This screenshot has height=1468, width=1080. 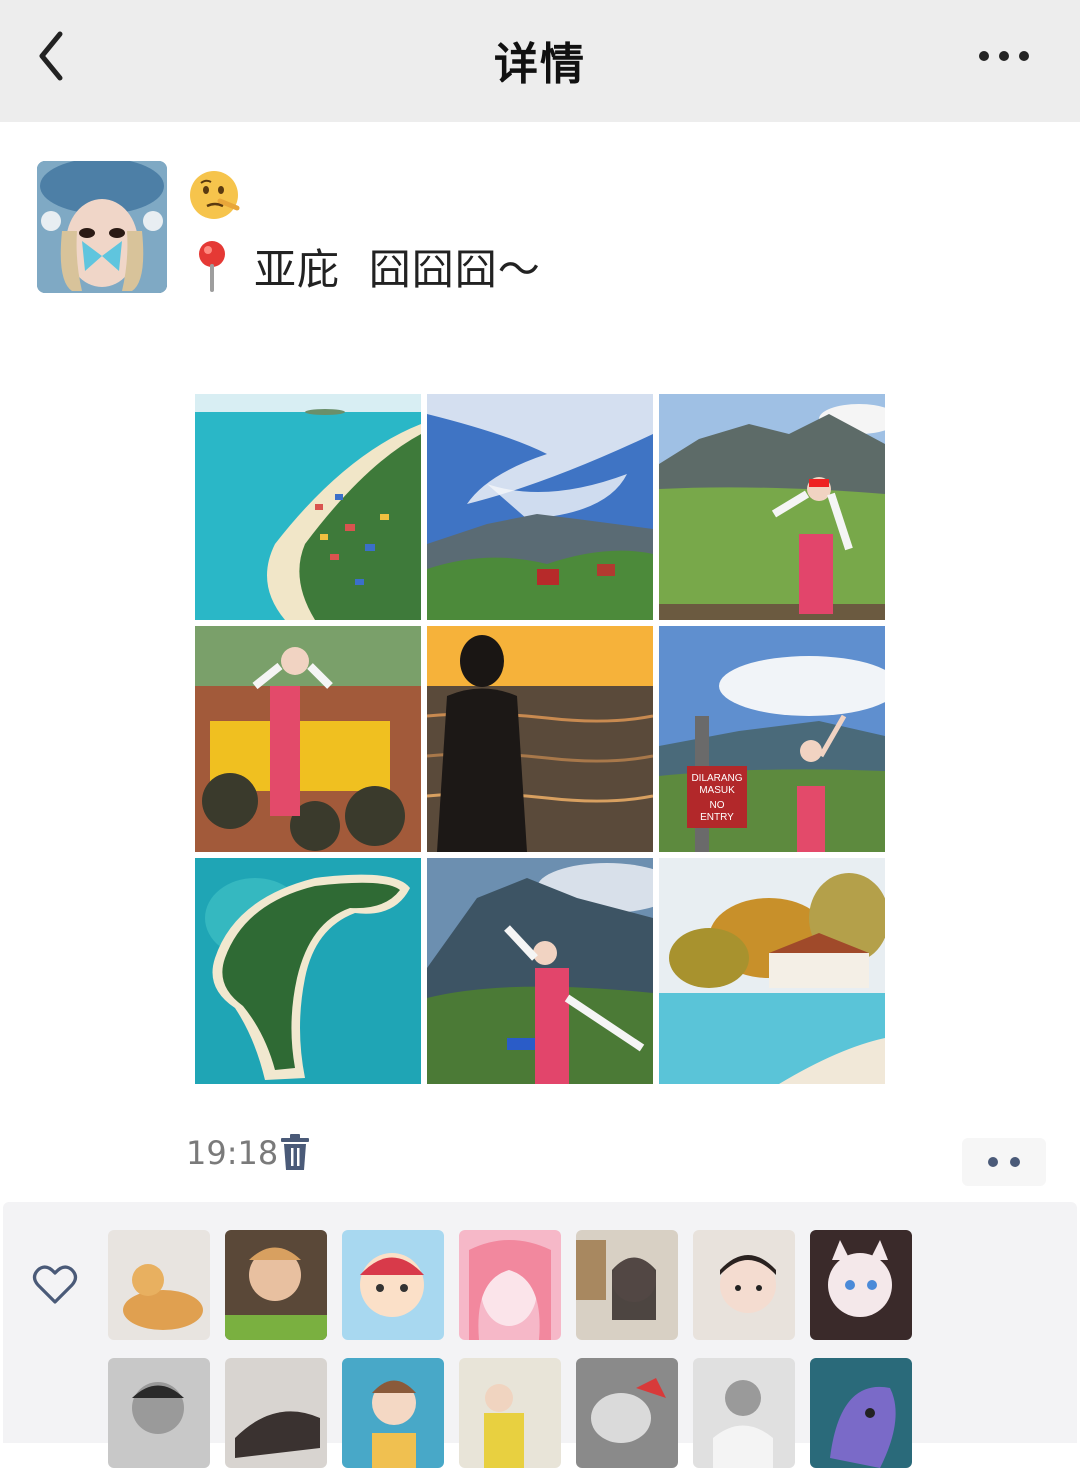 What do you see at coordinates (1004, 1162) in the screenshot?
I see `post-actions-button` at bounding box center [1004, 1162].